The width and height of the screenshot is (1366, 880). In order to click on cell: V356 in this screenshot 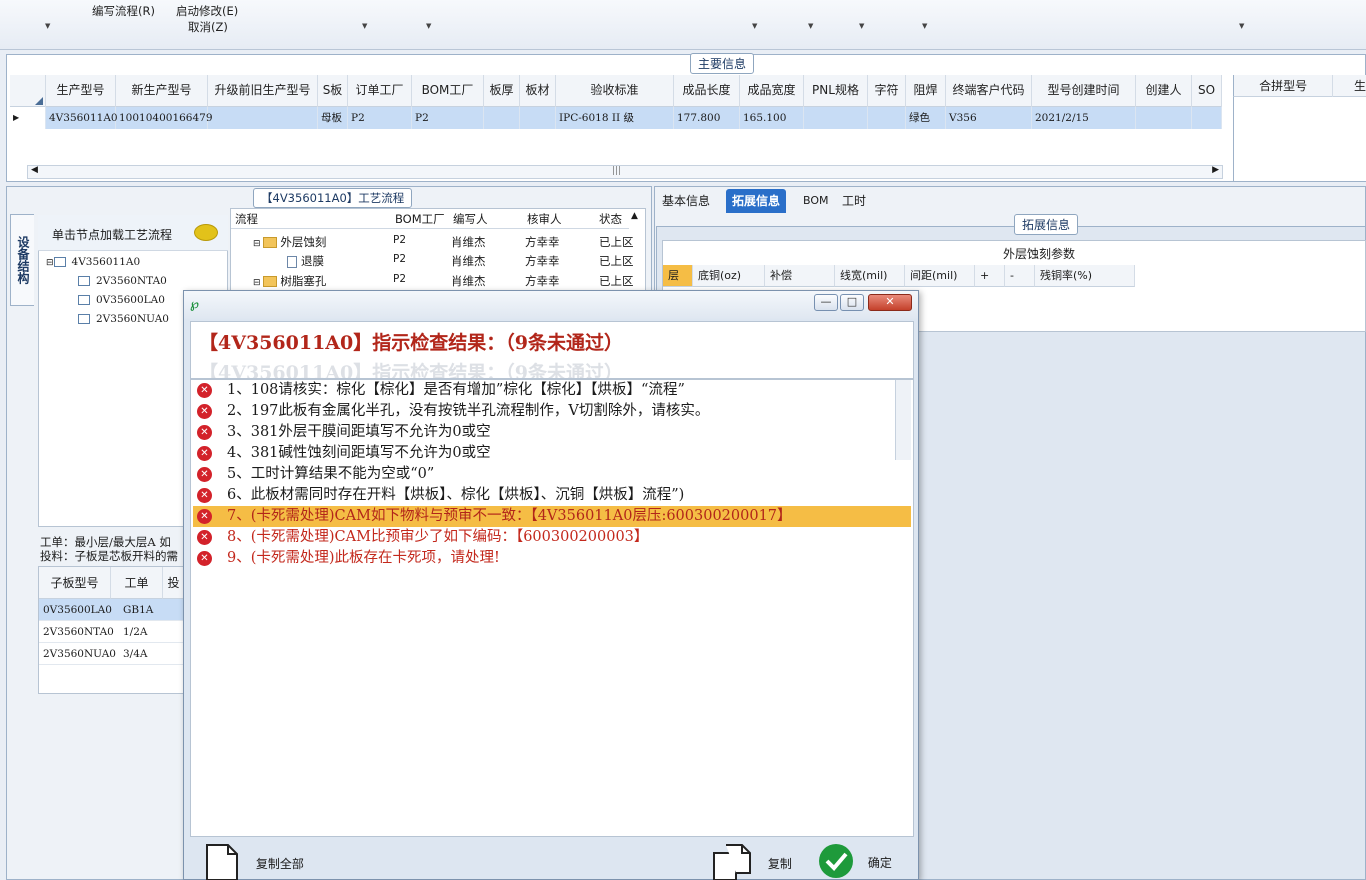, I will do `click(989, 118)`.